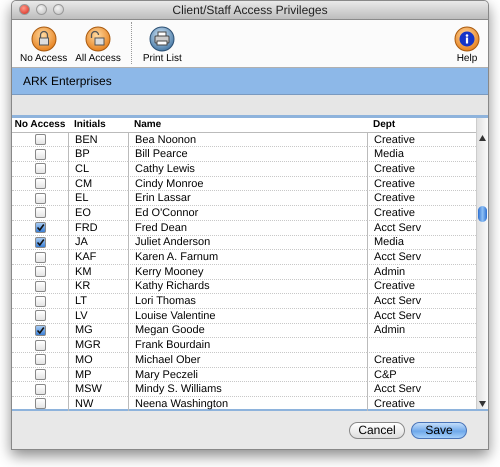  What do you see at coordinates (247, 243) in the screenshot?
I see `table-cell: Juliet Anderson` at bounding box center [247, 243].